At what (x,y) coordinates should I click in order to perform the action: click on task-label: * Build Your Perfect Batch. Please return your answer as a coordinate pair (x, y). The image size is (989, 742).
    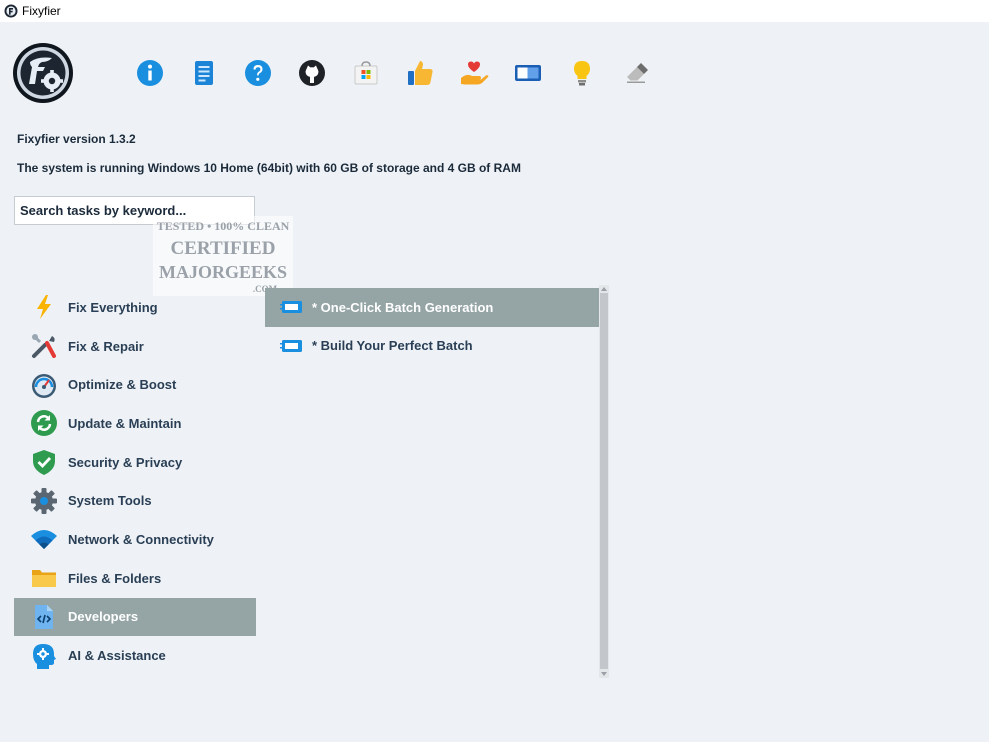
    Looking at the image, I should click on (392, 346).